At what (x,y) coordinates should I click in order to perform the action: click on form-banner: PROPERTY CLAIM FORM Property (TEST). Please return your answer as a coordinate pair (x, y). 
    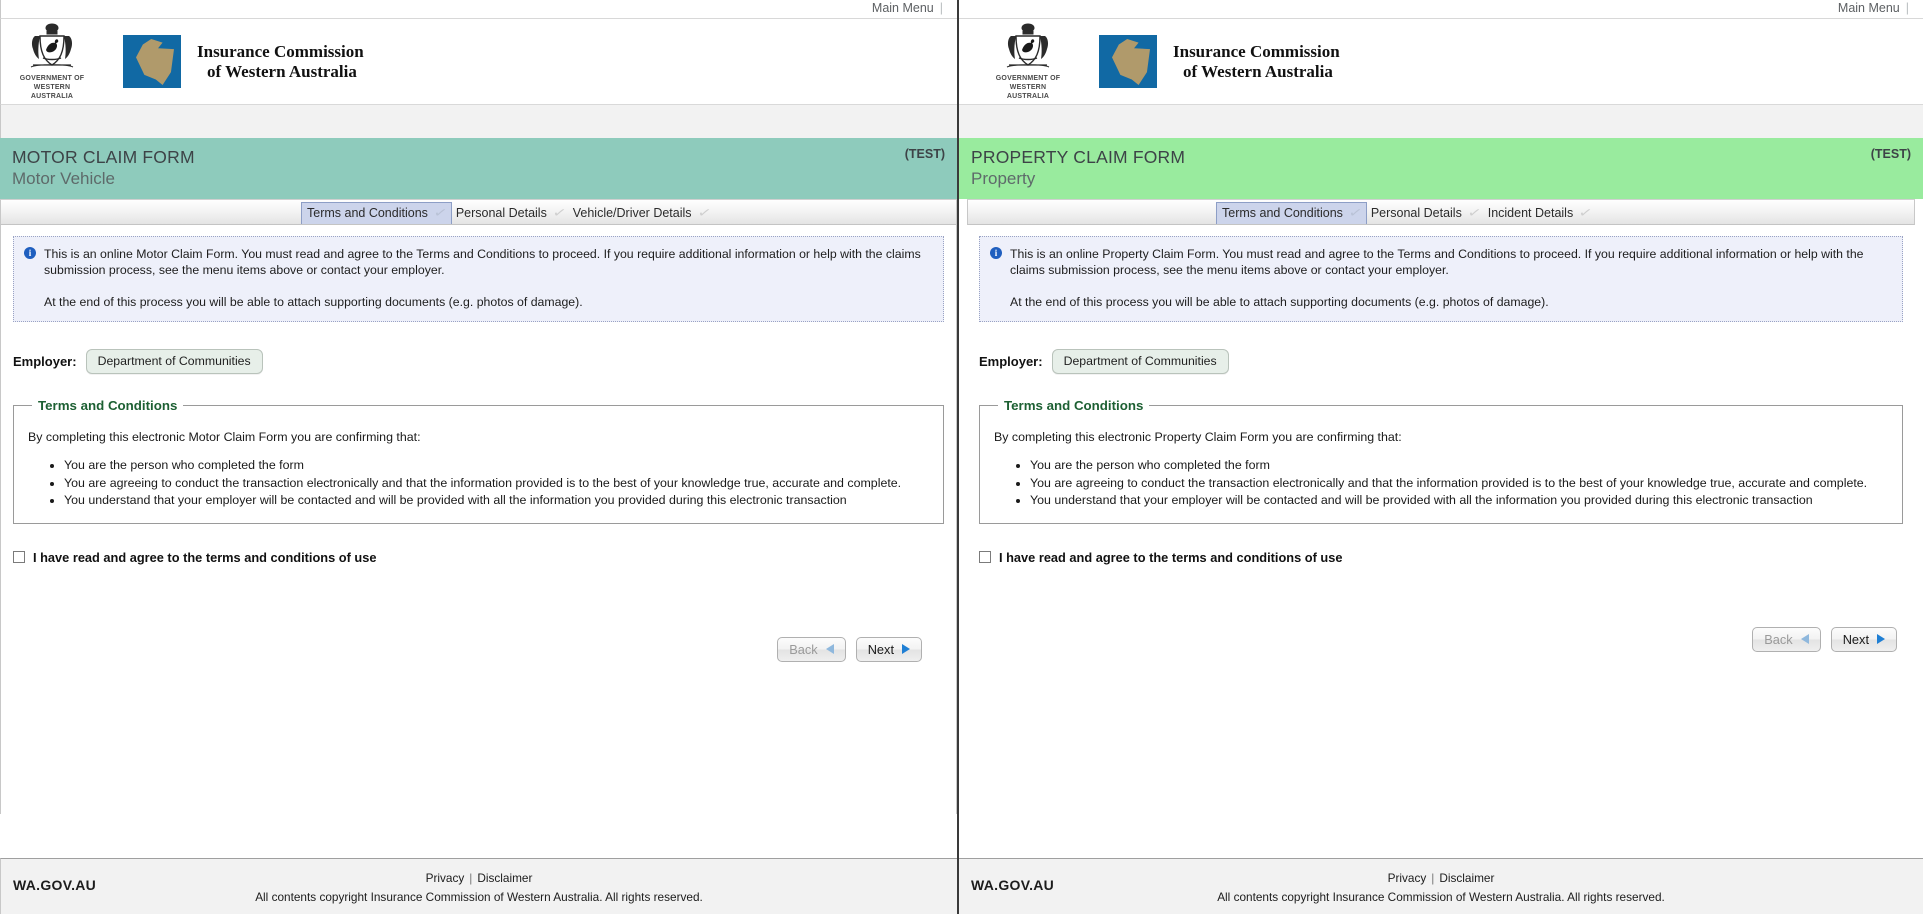
    Looking at the image, I should click on (1441, 168).